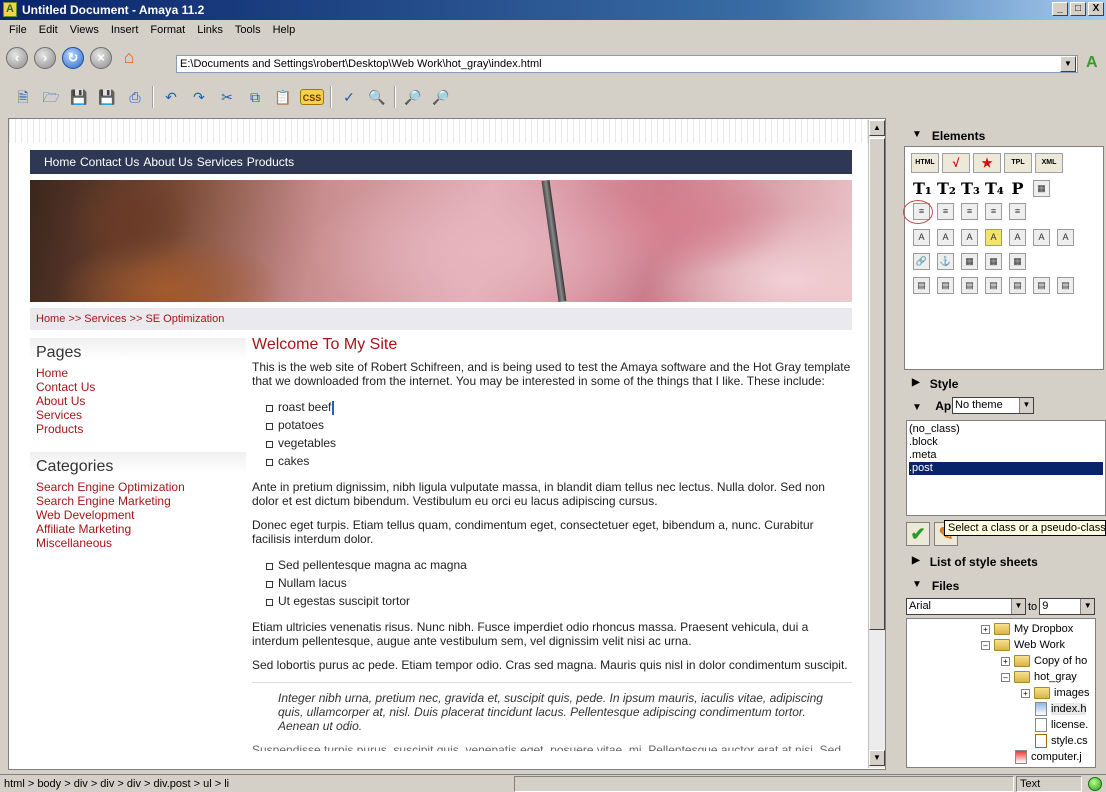  What do you see at coordinates (1017, 237) in the screenshot?
I see `emphasis-icon: A` at bounding box center [1017, 237].